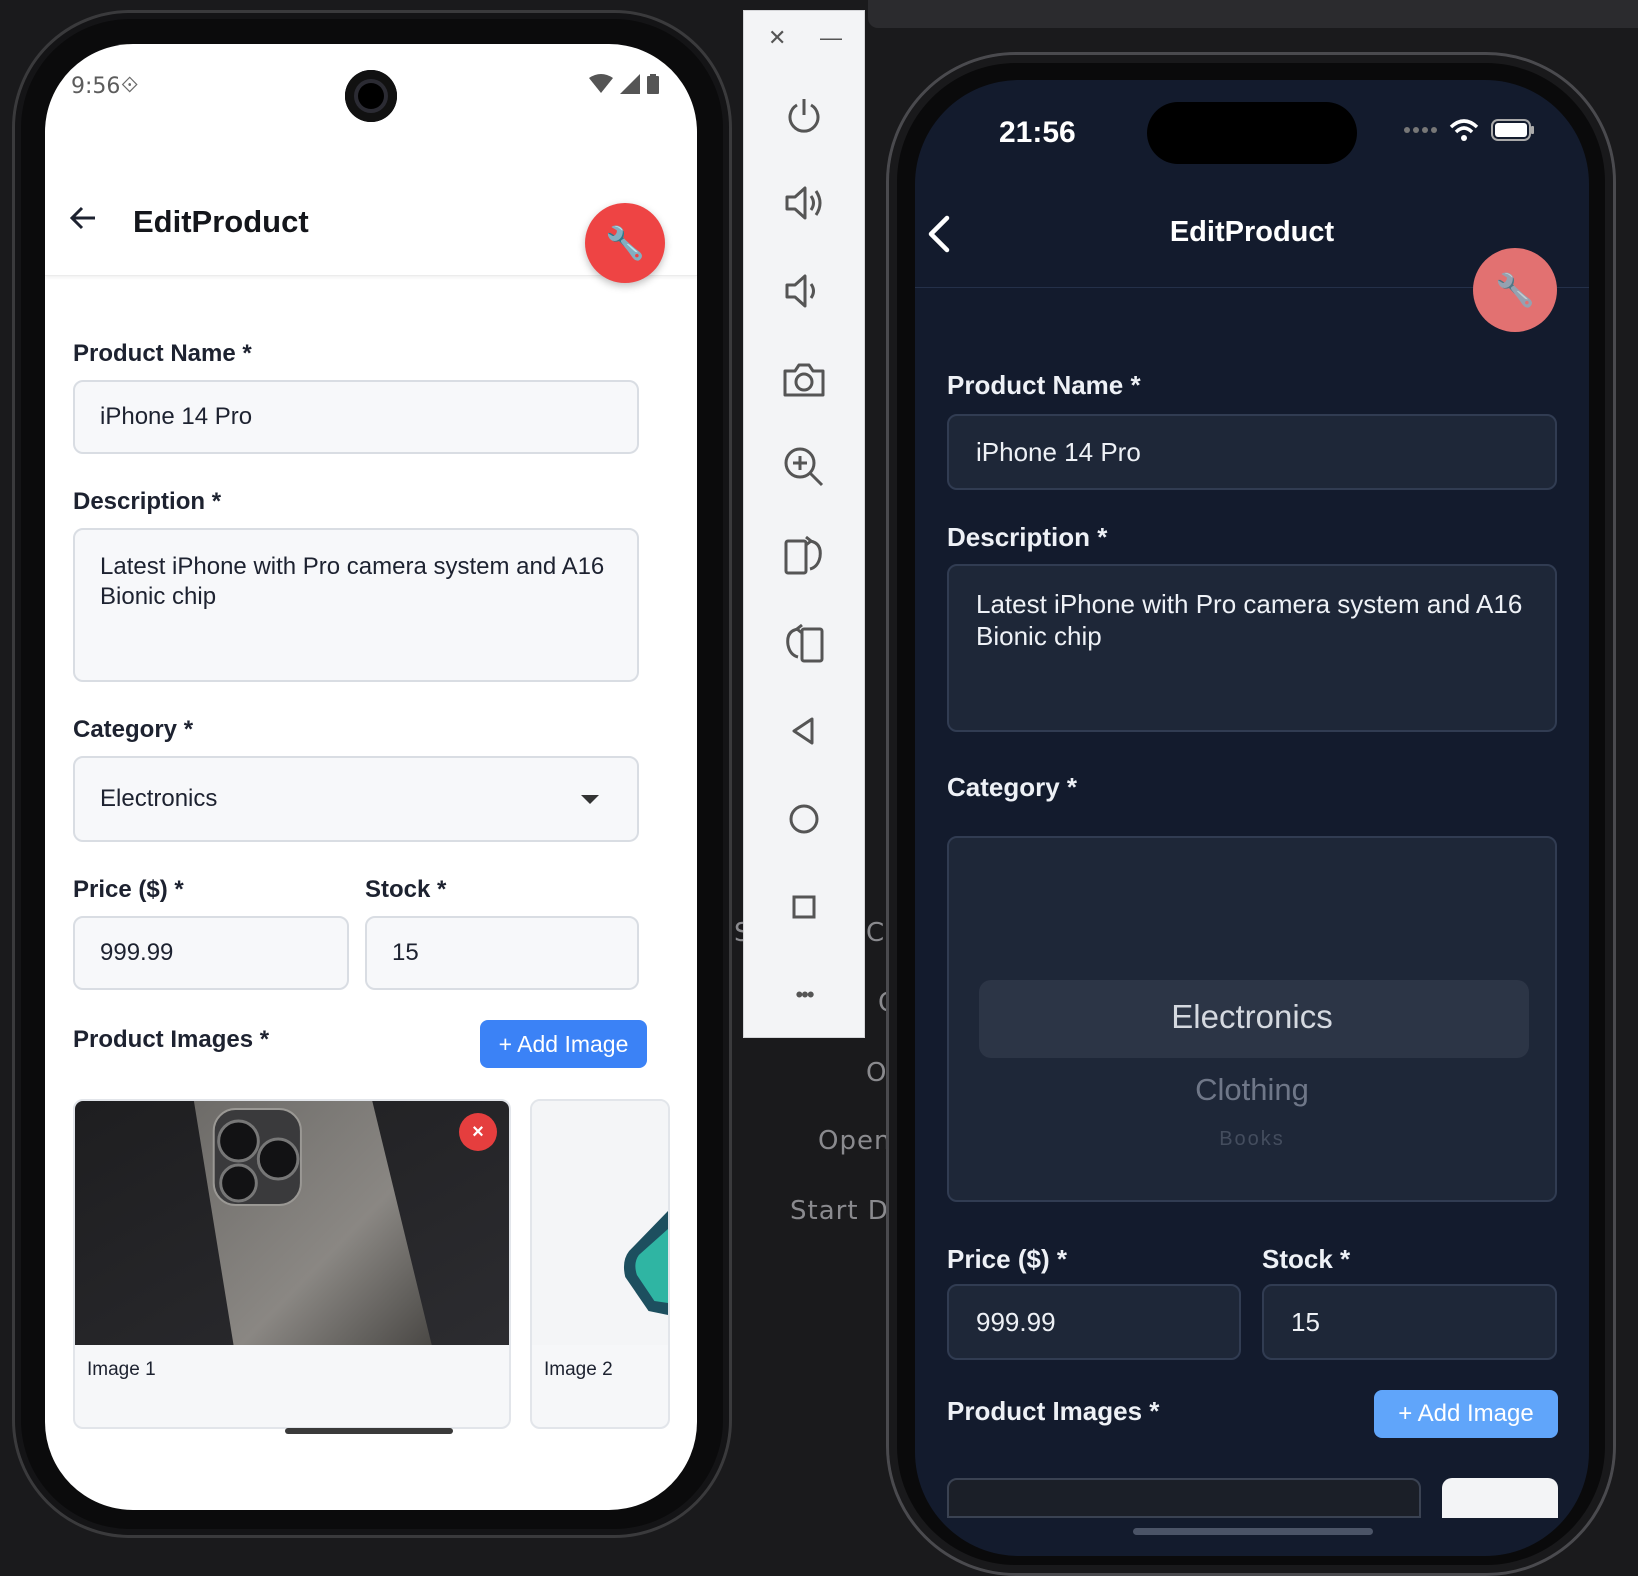 This screenshot has width=1638, height=1576. I want to click on category-picker-wheel: Electronics Clothing Books, so click(1252, 1019).